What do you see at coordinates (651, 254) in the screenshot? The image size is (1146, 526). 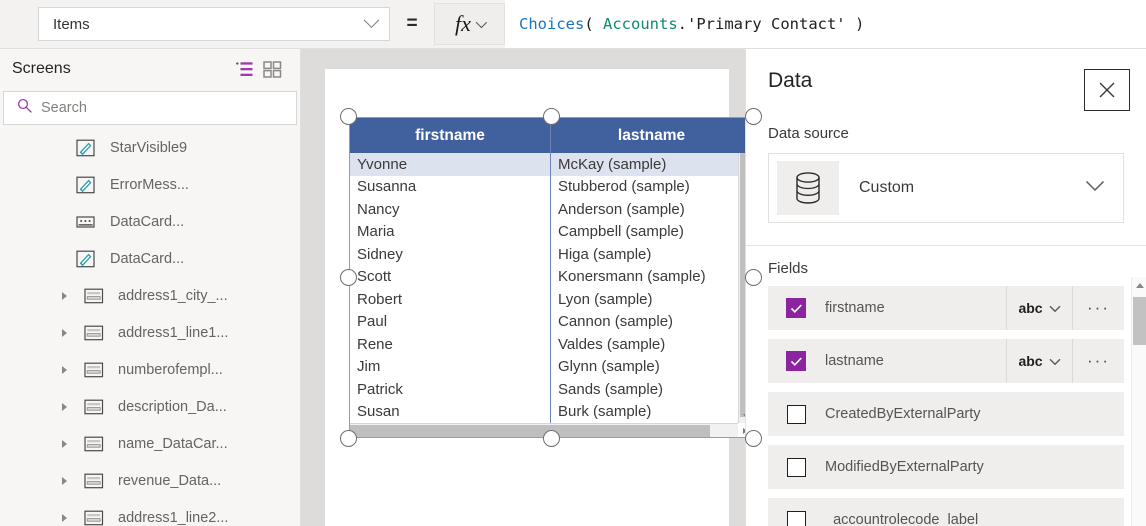 I see `cell-lastname: Higa (sample)` at bounding box center [651, 254].